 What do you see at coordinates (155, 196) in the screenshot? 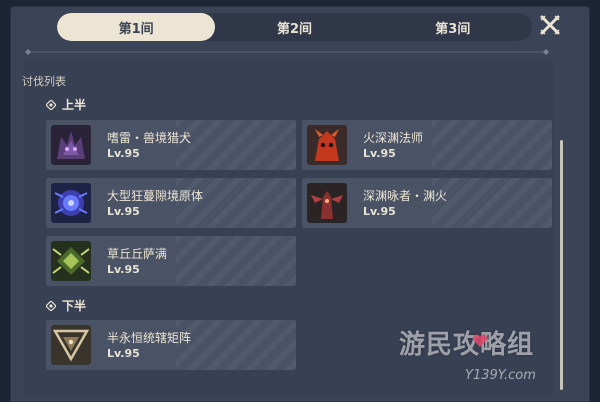
I see `enemy-name: 大型狂蔓隙境原体` at bounding box center [155, 196].